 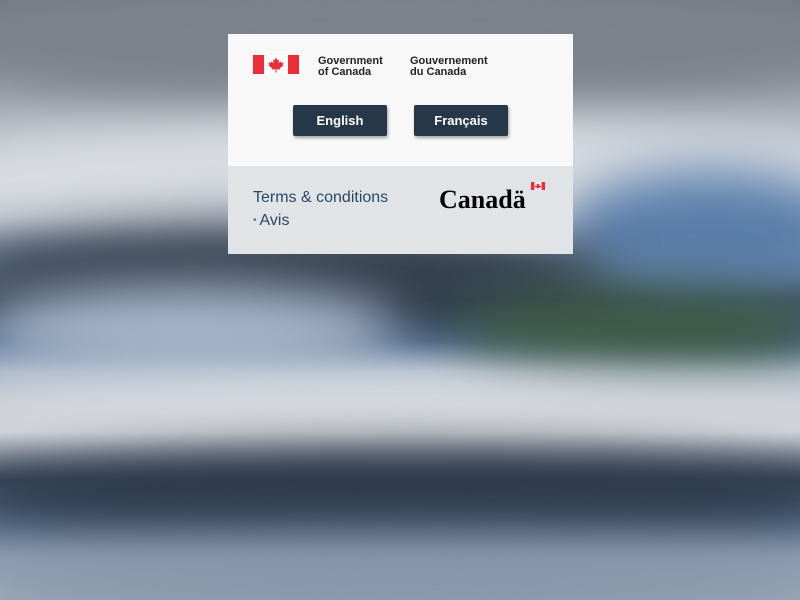 What do you see at coordinates (538, 186) in the screenshot?
I see `wordmark-flag-icon` at bounding box center [538, 186].